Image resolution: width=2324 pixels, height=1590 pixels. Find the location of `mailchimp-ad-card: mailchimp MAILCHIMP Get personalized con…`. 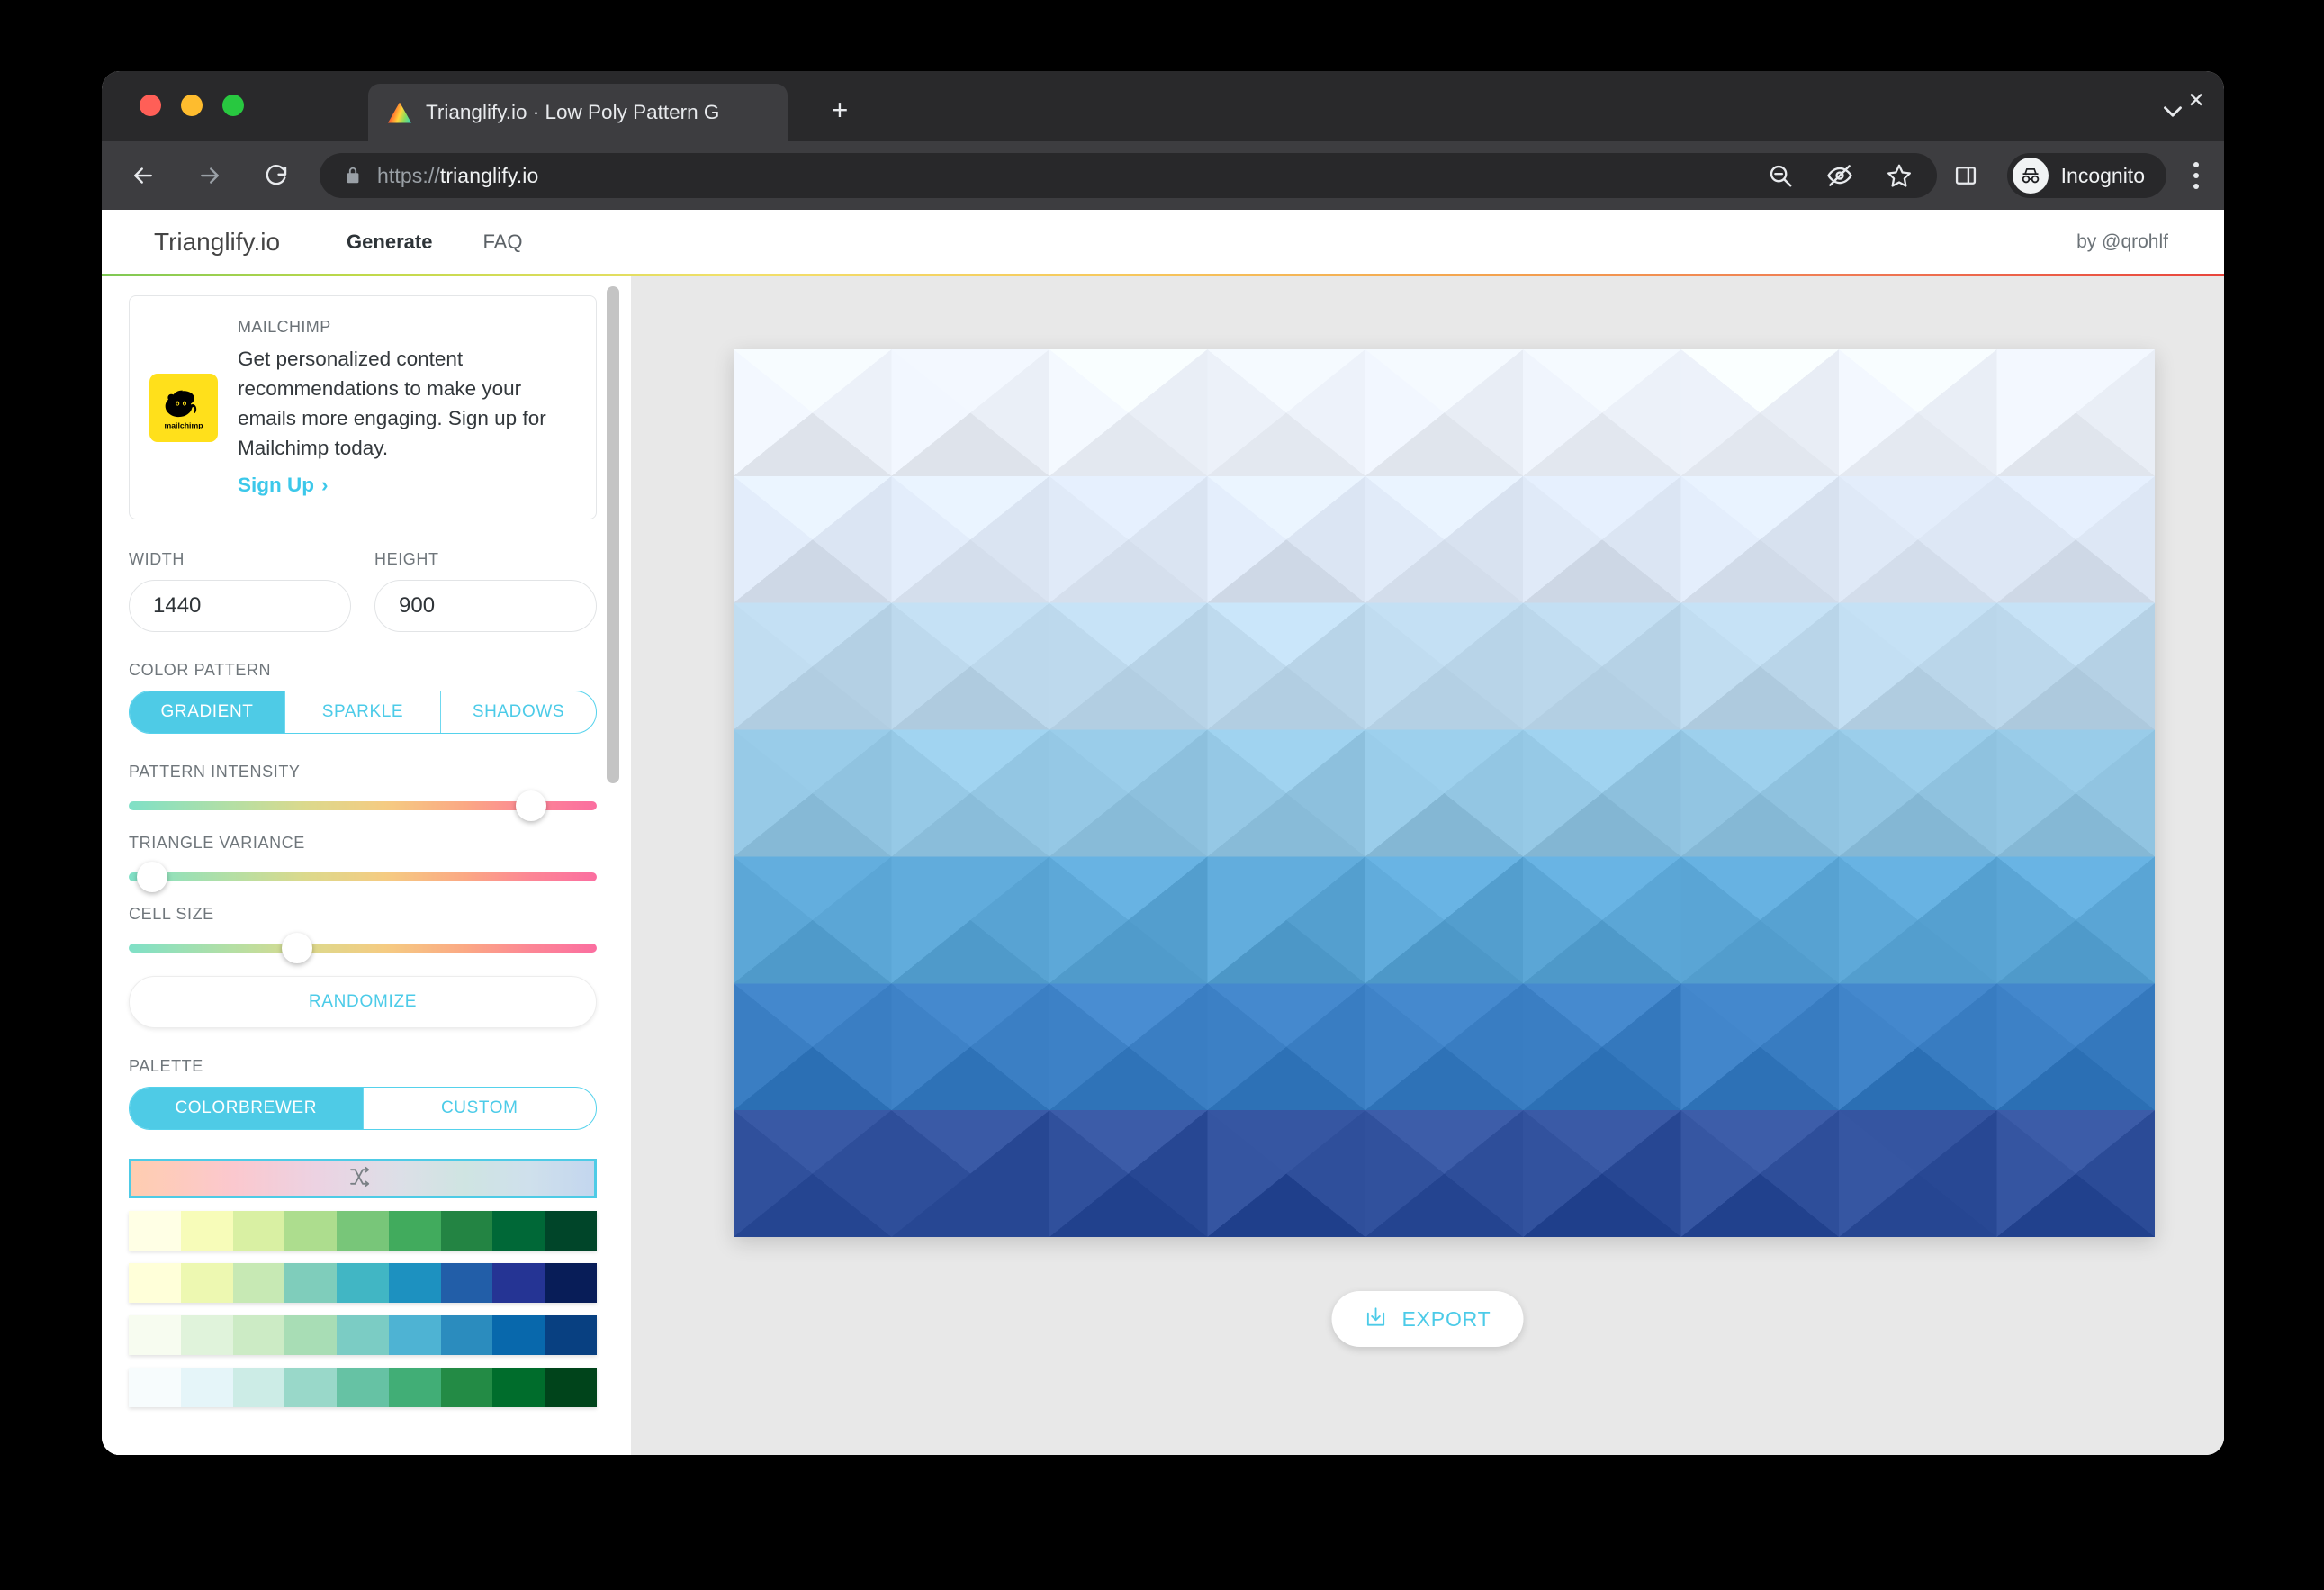

mailchimp-ad-card: mailchimp MAILCHIMP Get personalized con… is located at coordinates (363, 407).